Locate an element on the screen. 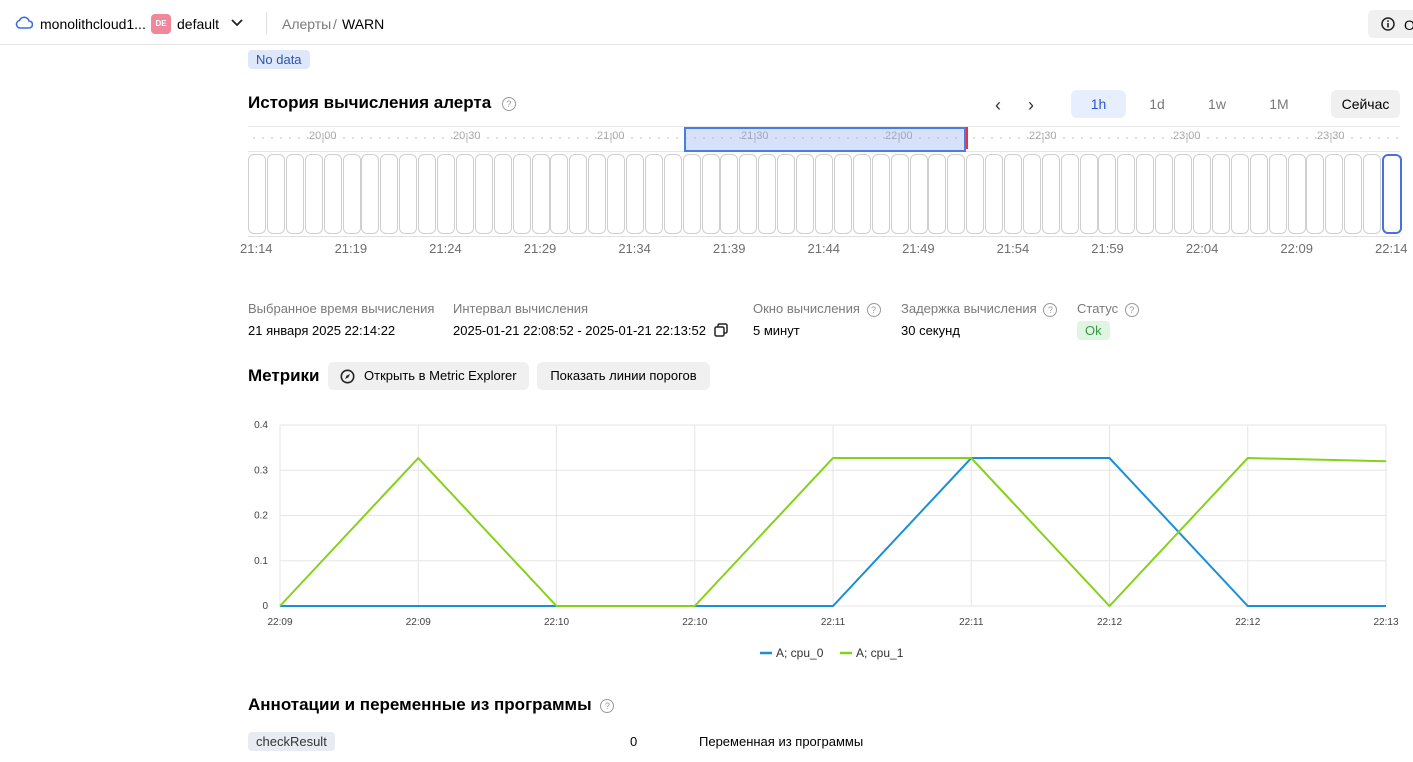 The image size is (1413, 762). timeline-selection is located at coordinates (825, 139).